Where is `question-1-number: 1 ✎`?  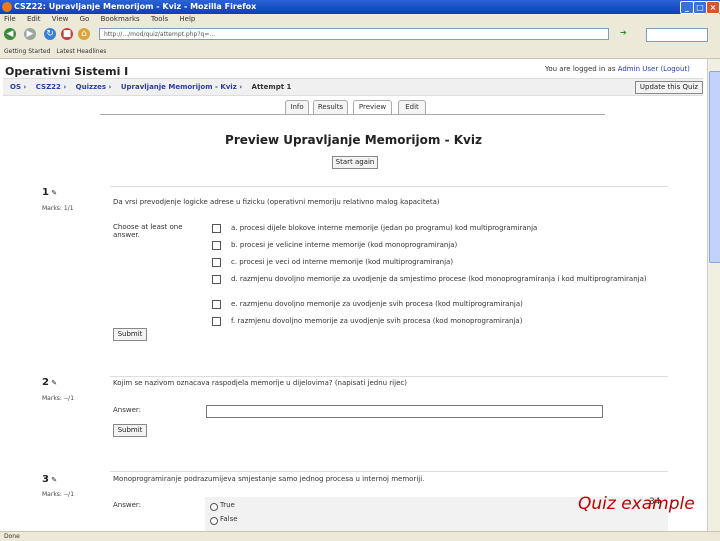
question-1-number: 1 ✎ is located at coordinates (50, 192).